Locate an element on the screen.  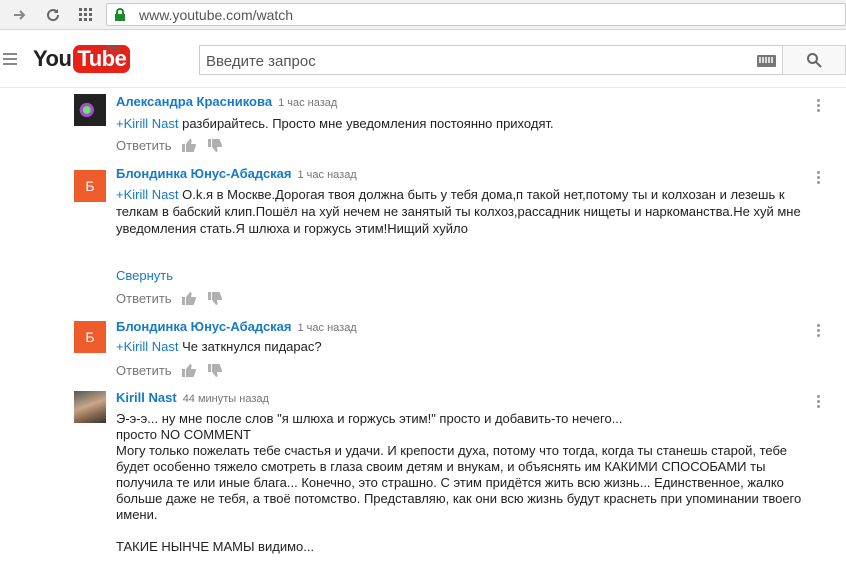
search-button is located at coordinates (814, 60).